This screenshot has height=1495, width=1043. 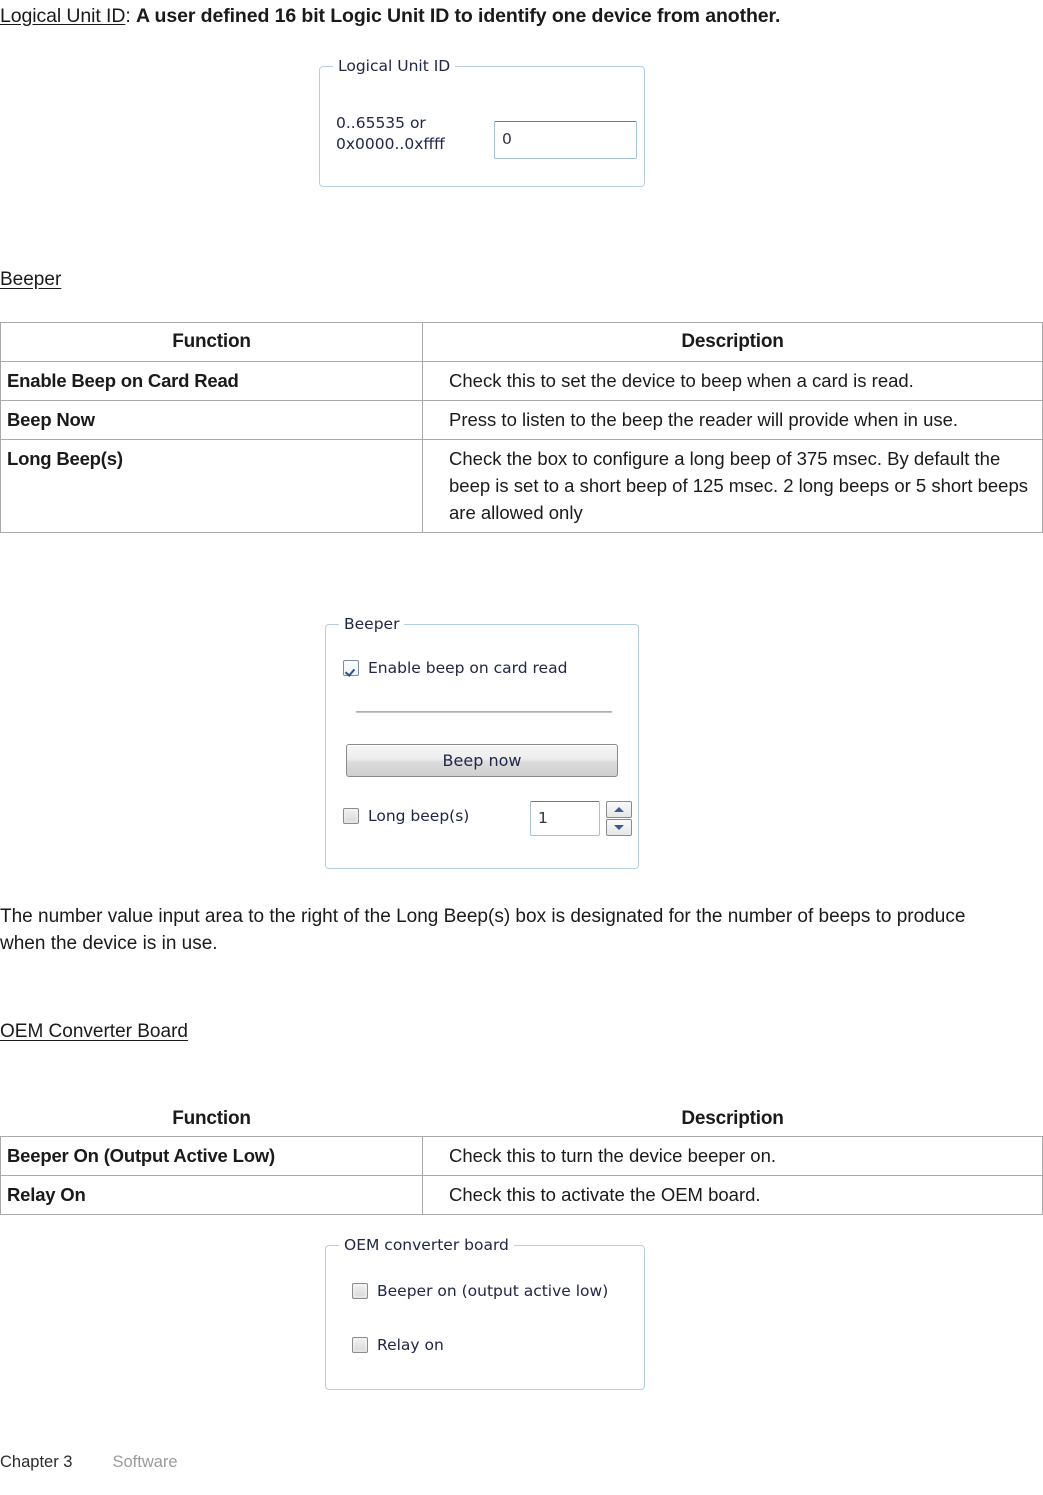 I want to click on long-beeps-checkbox-row: Long beep(s), so click(x=406, y=816).